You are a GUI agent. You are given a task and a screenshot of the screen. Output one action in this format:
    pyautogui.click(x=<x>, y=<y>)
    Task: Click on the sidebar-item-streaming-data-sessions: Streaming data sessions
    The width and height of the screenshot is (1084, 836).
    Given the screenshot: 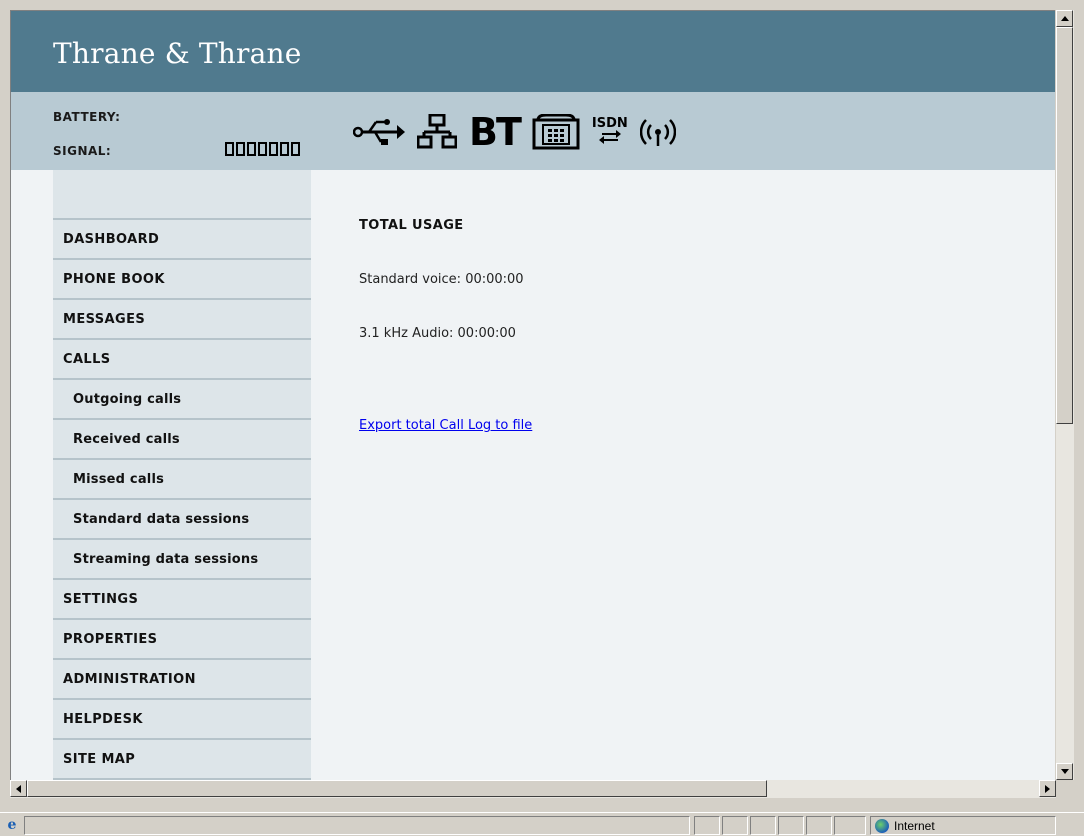 What is the action you would take?
    pyautogui.click(x=182, y=558)
    